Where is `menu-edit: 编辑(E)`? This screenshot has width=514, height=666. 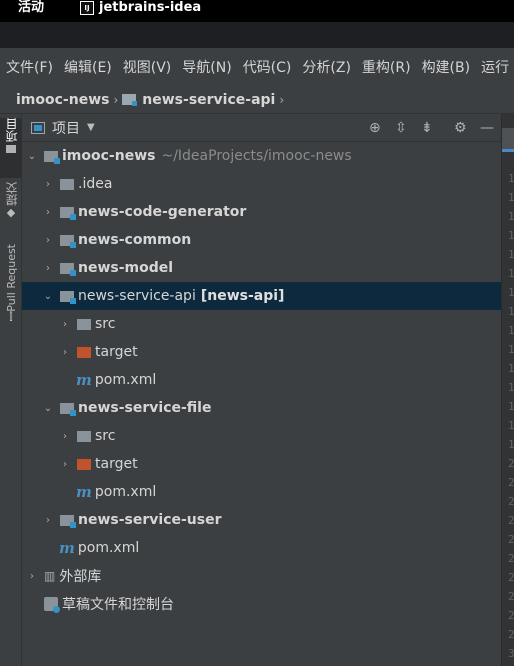
menu-edit: 编辑(E) is located at coordinates (88, 67).